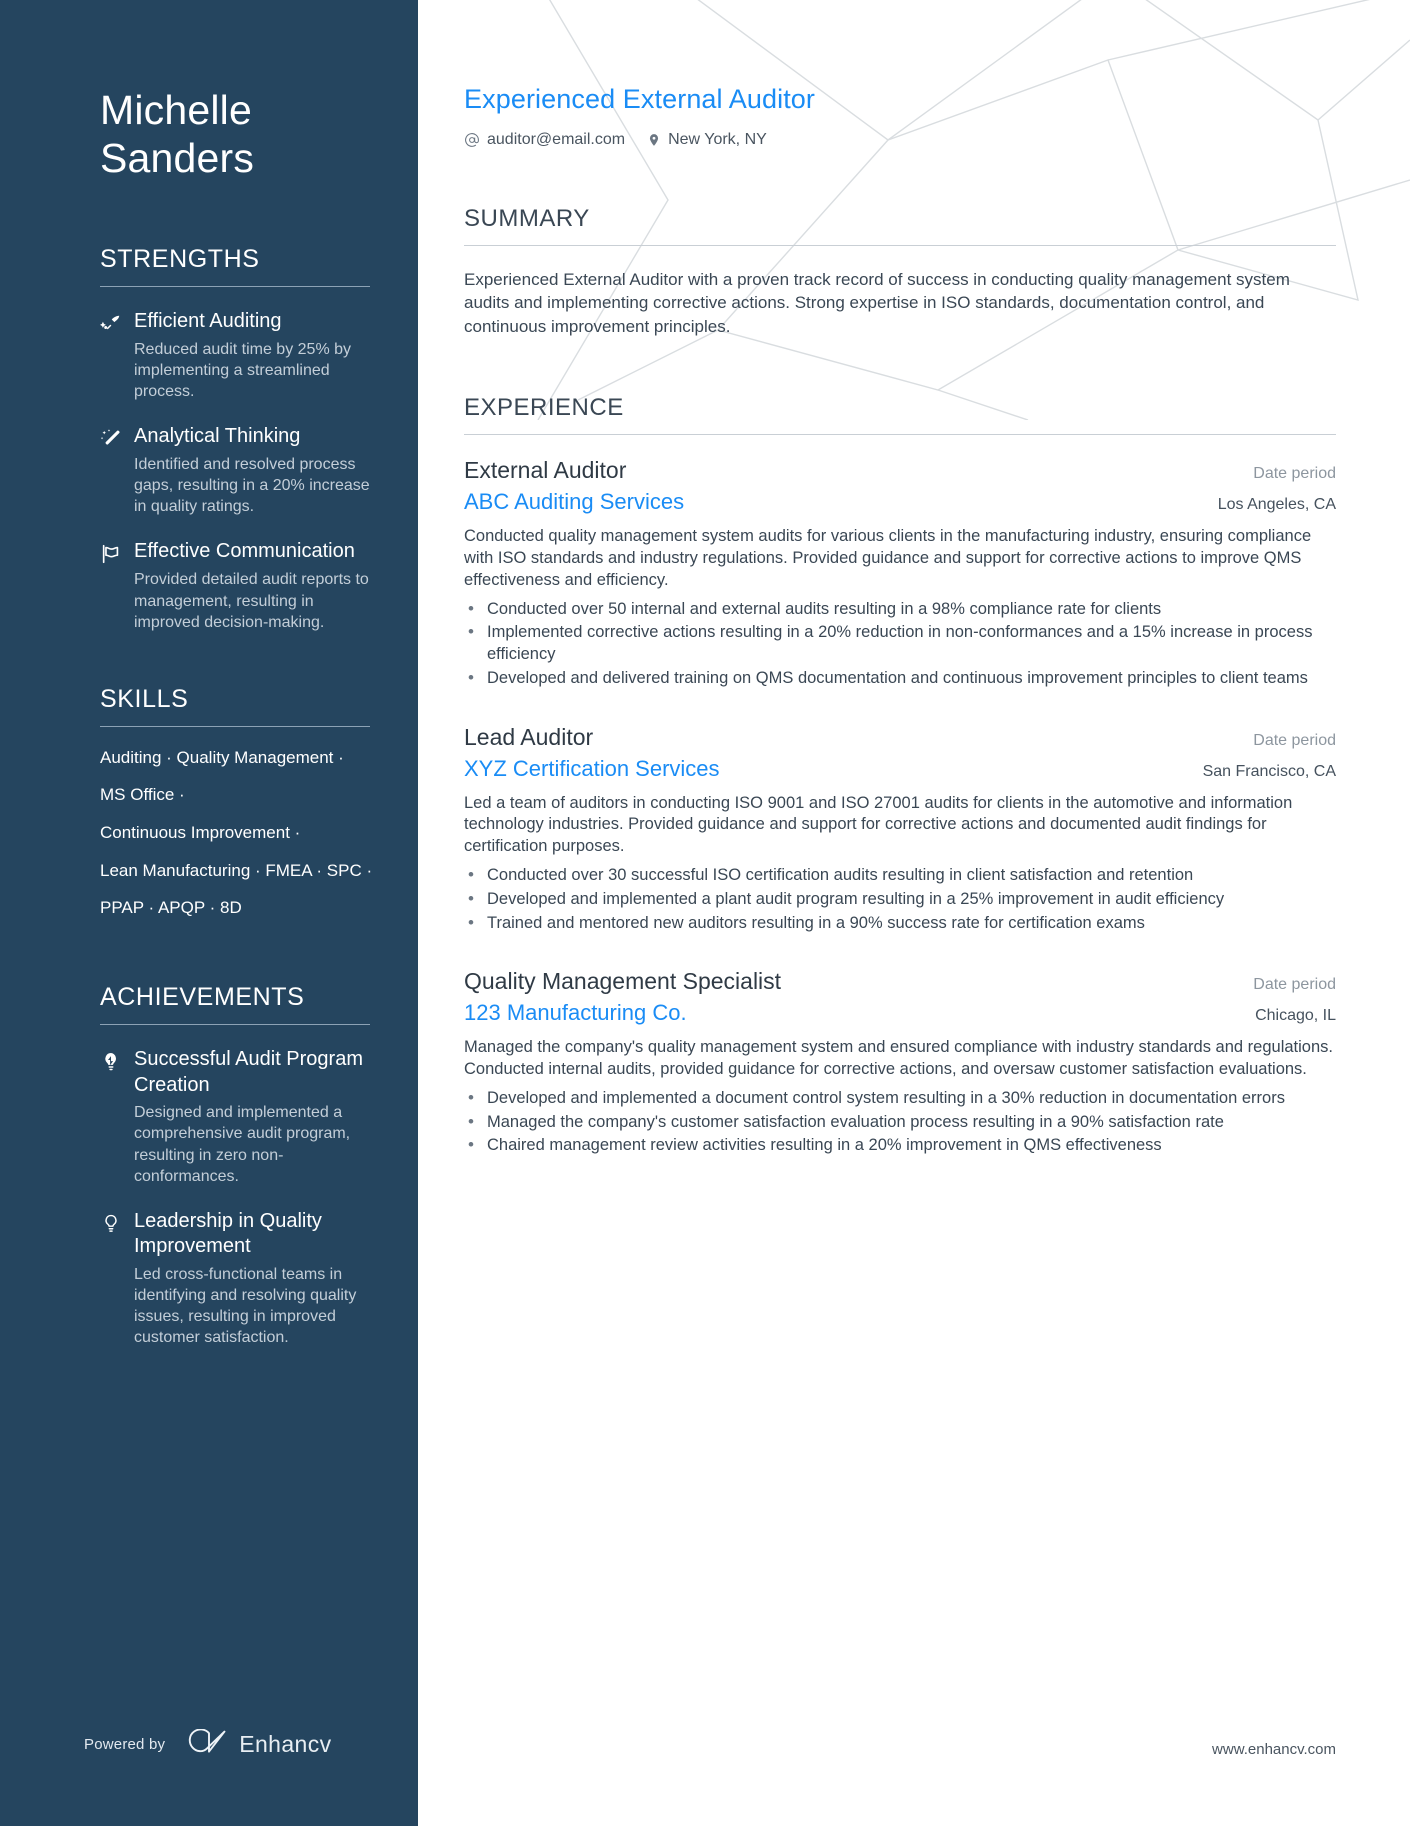 The height and width of the screenshot is (1826, 1410). Describe the element at coordinates (202, 997) in the screenshot. I see `achievements-heading: ACHIEVEMENTS` at that location.